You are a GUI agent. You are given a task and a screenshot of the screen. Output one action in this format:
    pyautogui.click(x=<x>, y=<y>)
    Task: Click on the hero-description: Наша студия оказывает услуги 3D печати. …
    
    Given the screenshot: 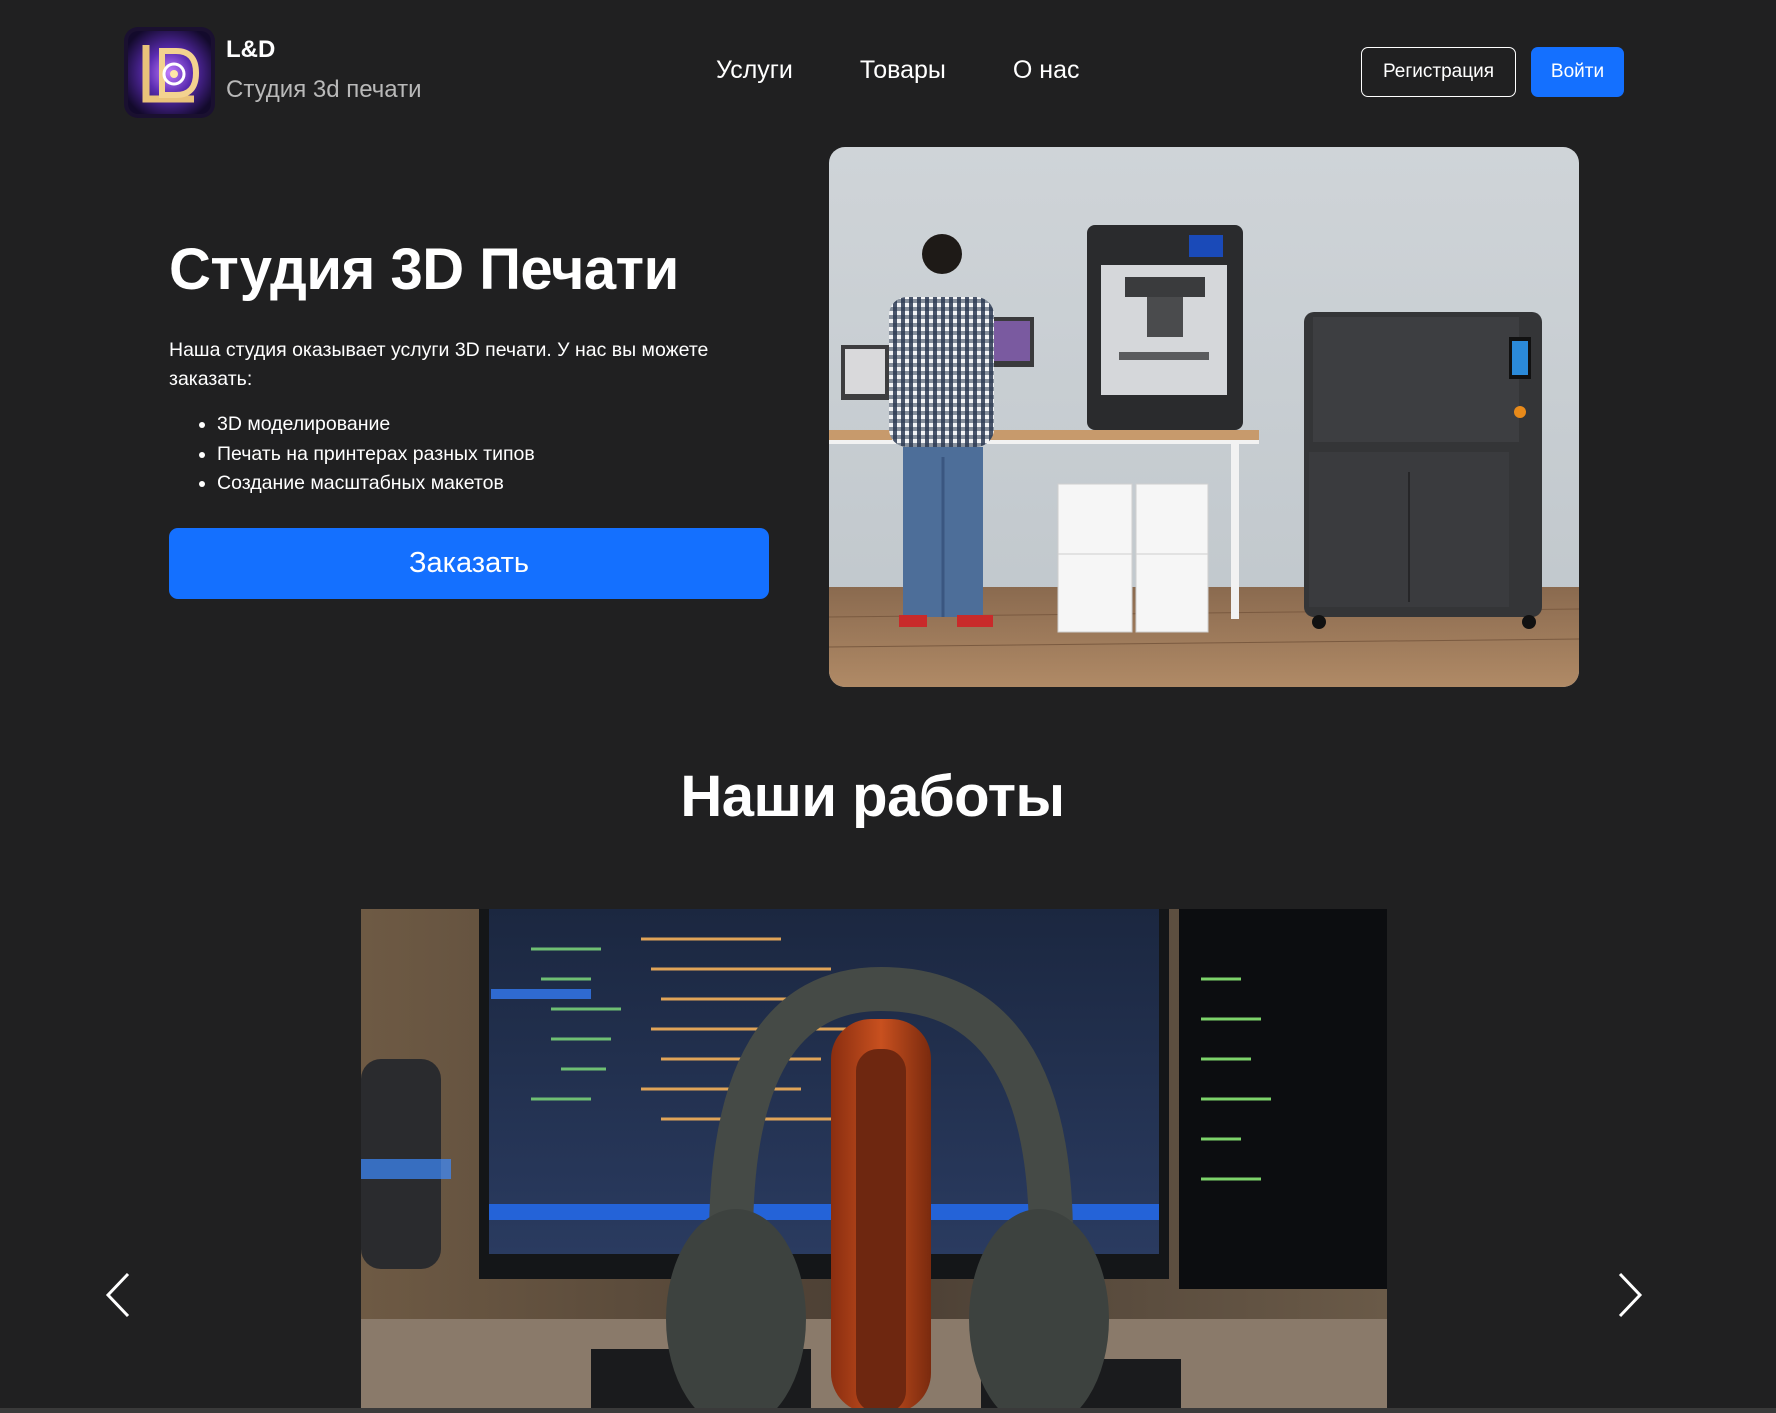 What is the action you would take?
    pyautogui.click(x=439, y=364)
    